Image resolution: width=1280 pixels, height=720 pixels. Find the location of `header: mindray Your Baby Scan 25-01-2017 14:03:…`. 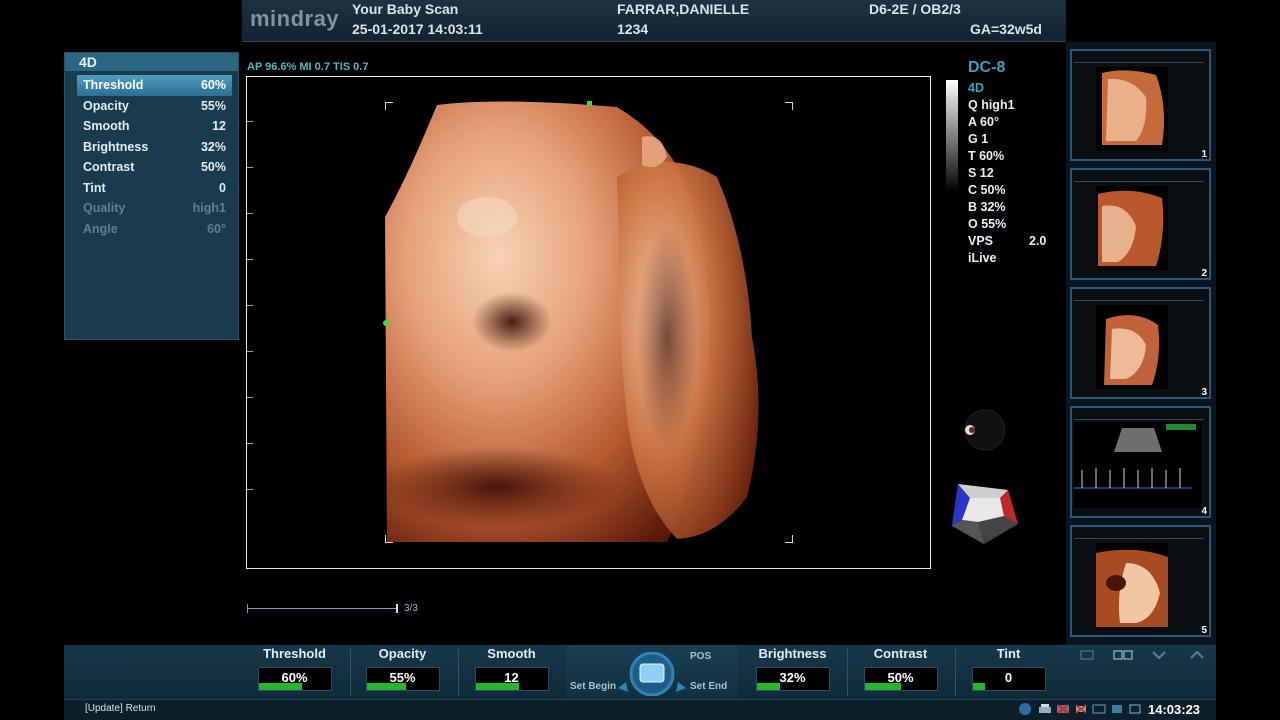

header: mindray Your Baby Scan 25-01-2017 14:03:… is located at coordinates (640, 21).